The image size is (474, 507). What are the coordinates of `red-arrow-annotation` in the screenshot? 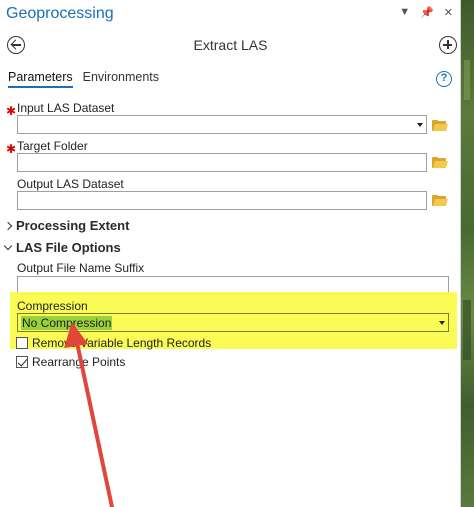 It's located at (89, 414).